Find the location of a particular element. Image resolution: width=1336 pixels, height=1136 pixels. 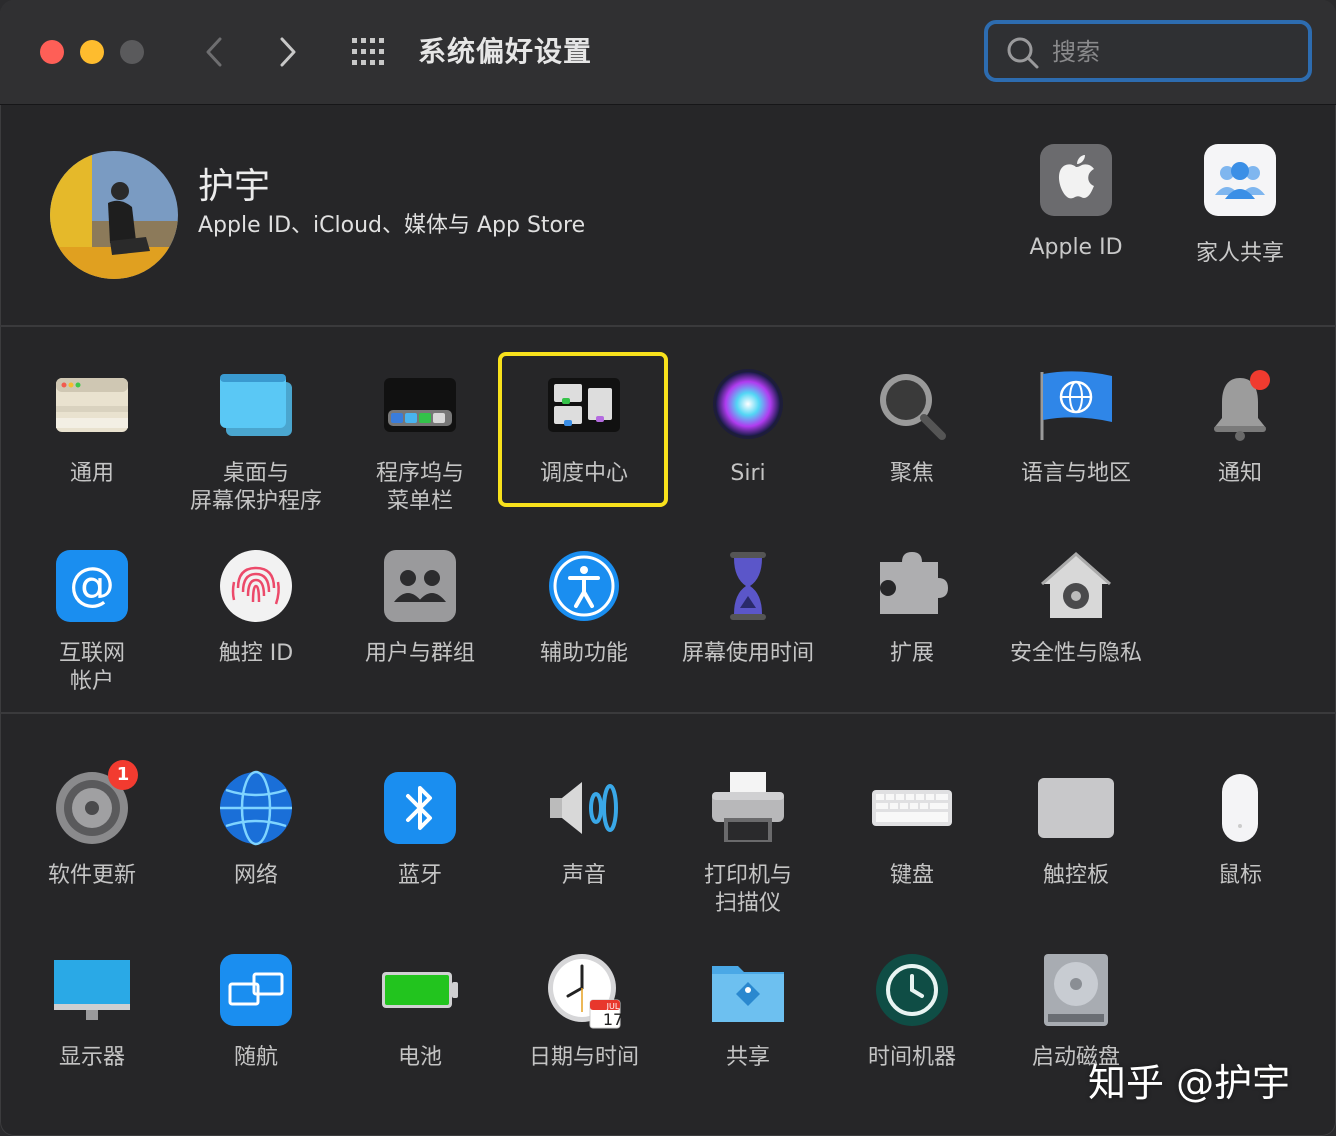

pref-sharing: 共享 is located at coordinates (748, 1012).